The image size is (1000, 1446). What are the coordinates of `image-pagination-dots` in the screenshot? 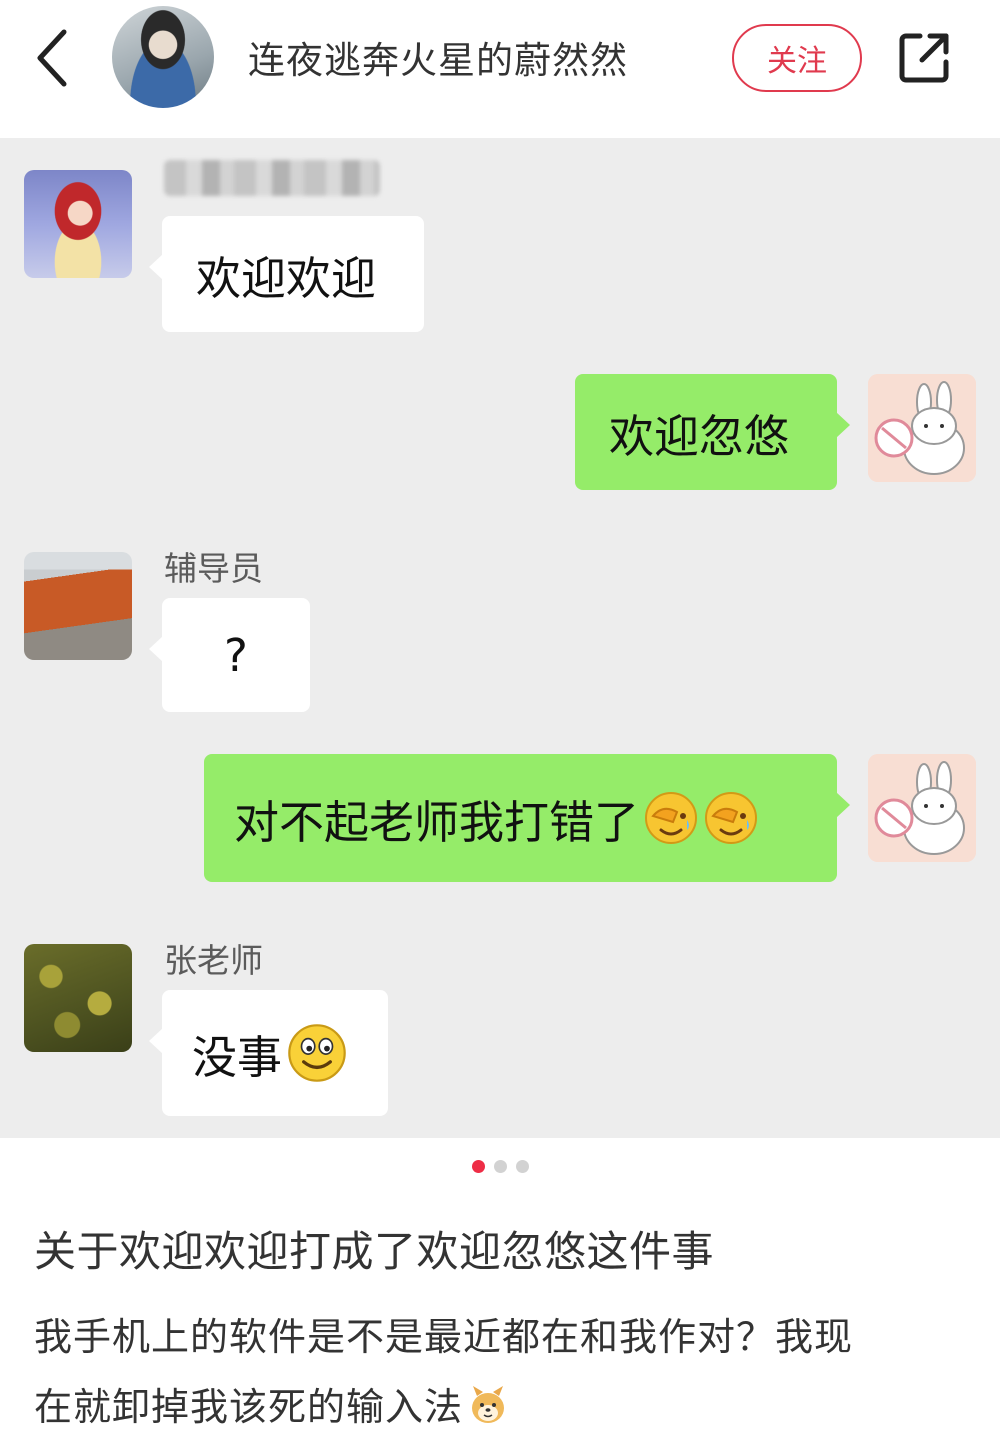 It's located at (500, 1166).